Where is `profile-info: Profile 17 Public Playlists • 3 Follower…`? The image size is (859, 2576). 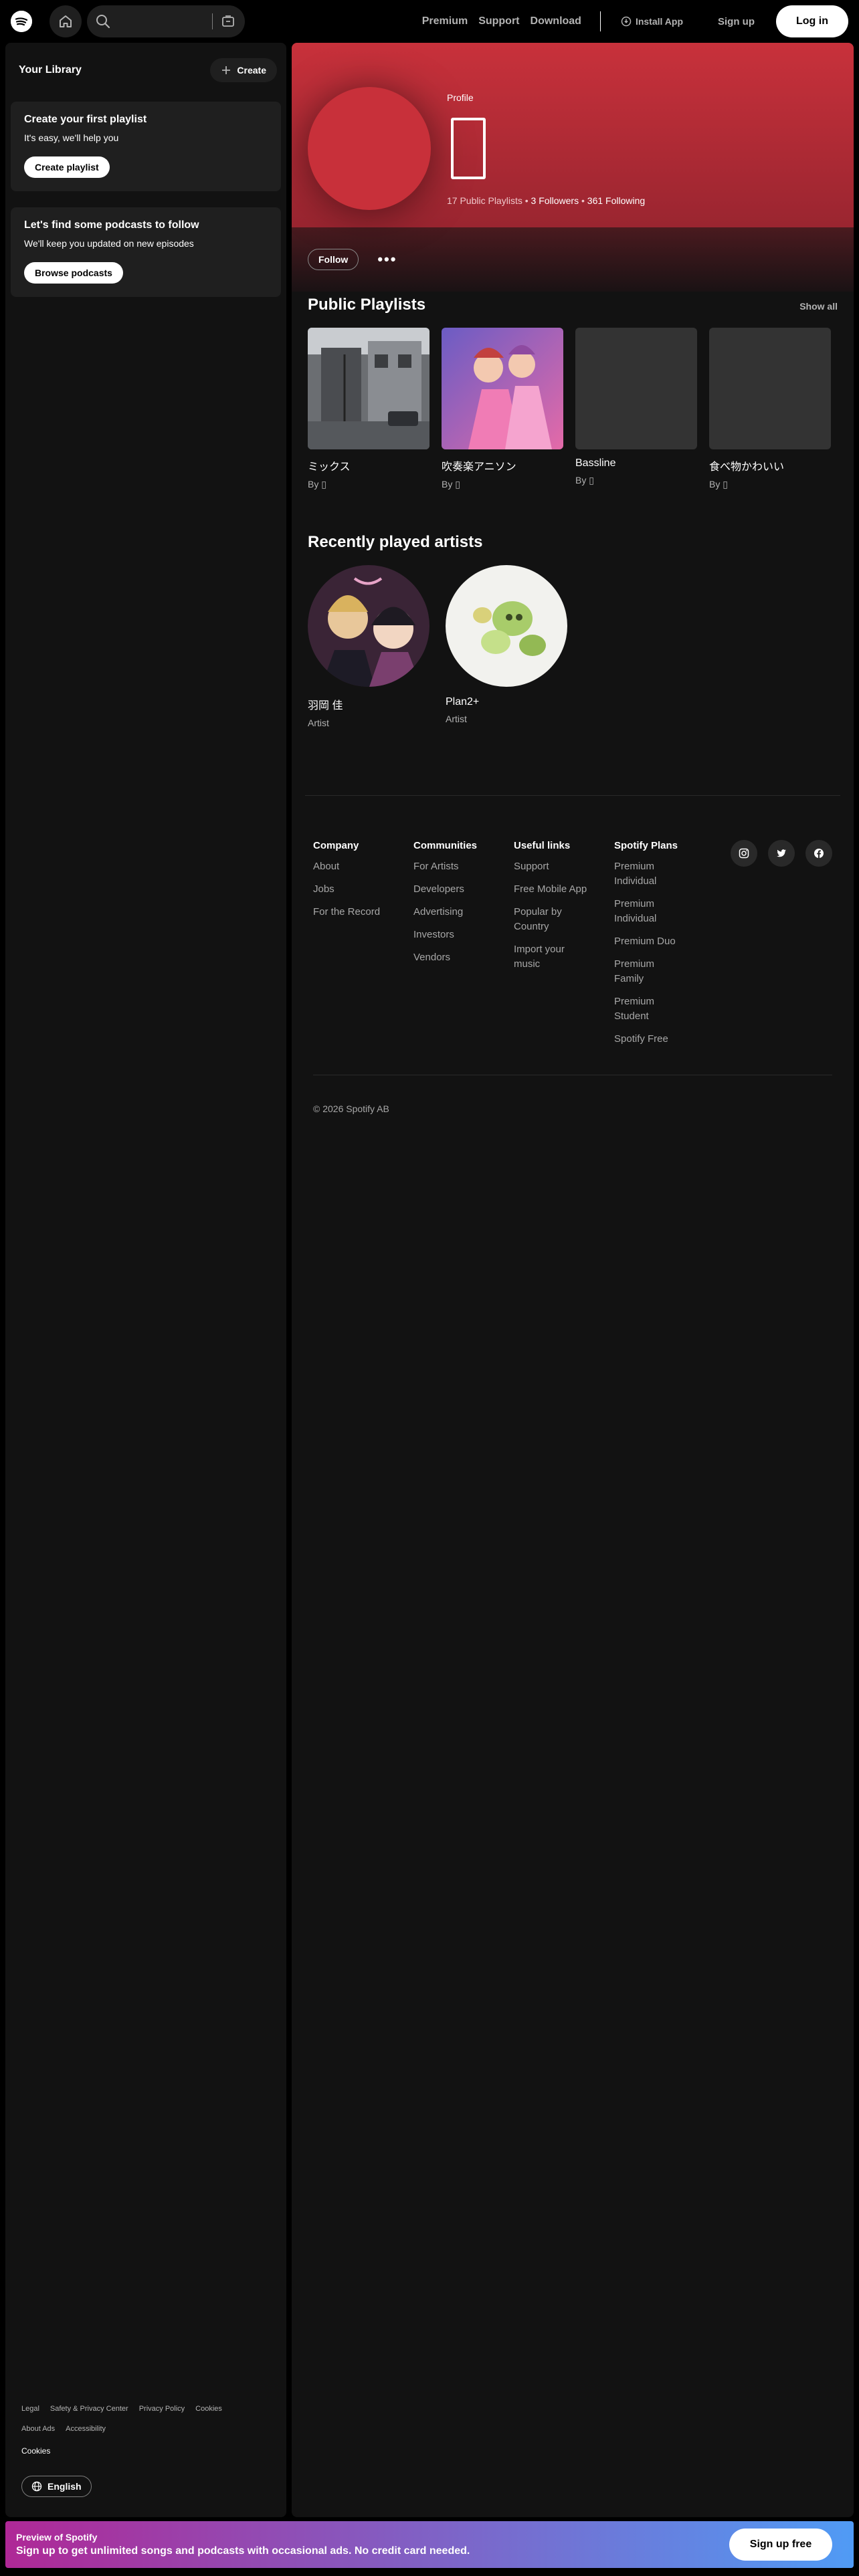
profile-info: Profile 17 Public Playlists • 3 Follower… is located at coordinates (546, 151).